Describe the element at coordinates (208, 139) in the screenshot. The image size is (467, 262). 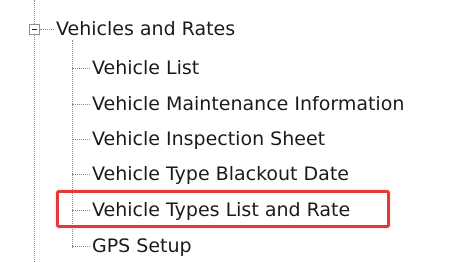
I see `tree-node-vehicle-inspection-sheet: Vehicle Inspection Sheet` at that location.